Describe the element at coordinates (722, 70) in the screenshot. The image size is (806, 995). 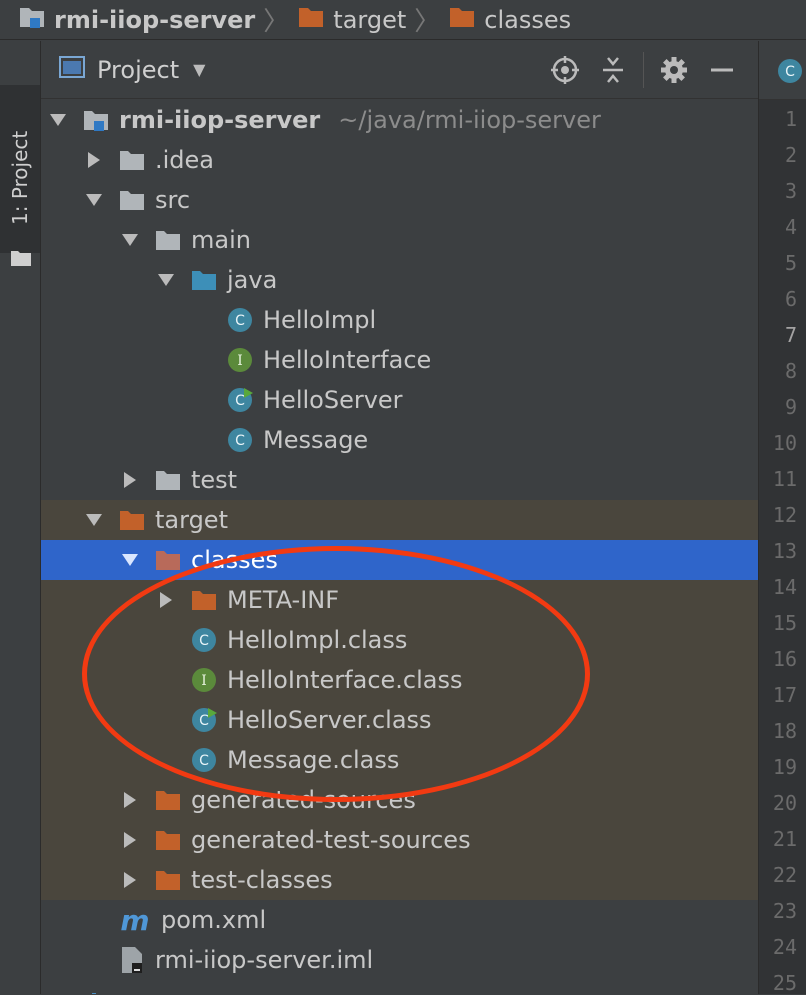
I see `hide-icon` at that location.